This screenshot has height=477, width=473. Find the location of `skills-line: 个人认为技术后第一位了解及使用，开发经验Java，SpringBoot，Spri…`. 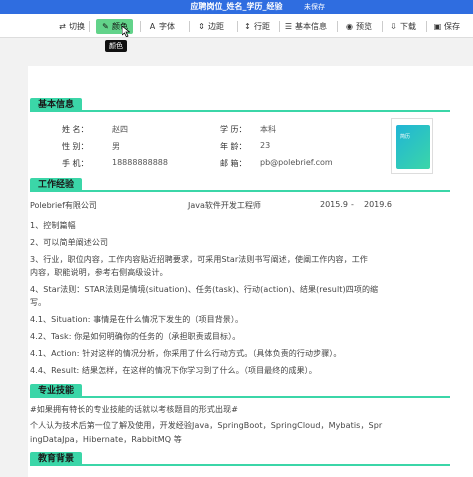

skills-line: 个人认为技术后第一位了解及使用，开发经验Java，SpringBoot，Spri… is located at coordinates (206, 425).